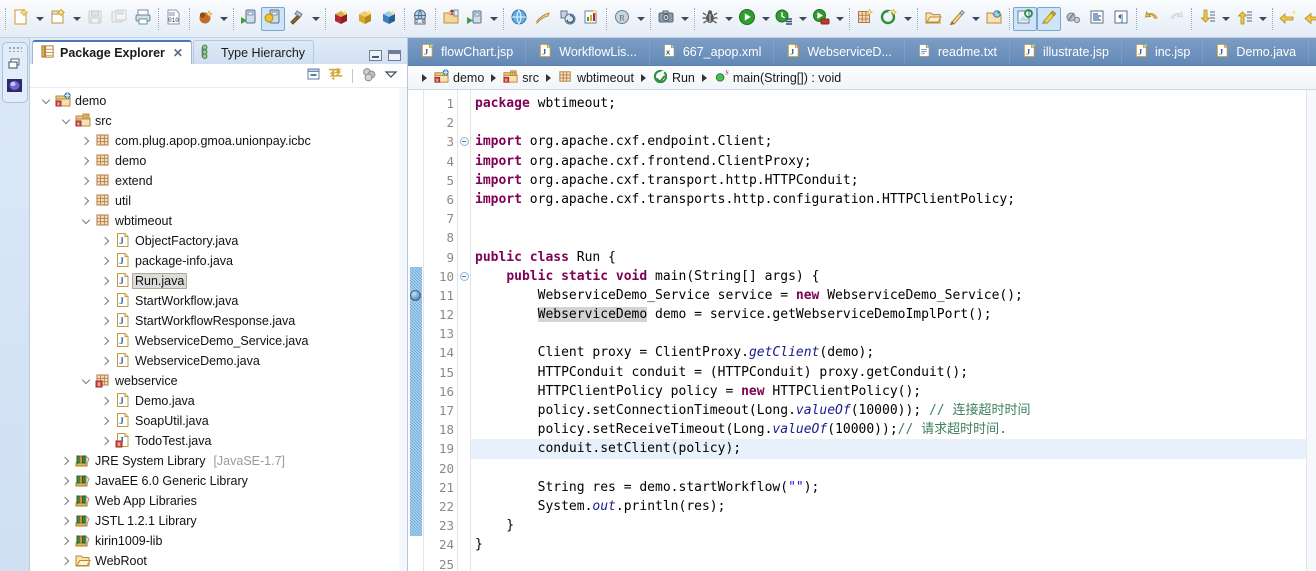  Describe the element at coordinates (543, 19) in the screenshot. I see `publish-button` at that location.